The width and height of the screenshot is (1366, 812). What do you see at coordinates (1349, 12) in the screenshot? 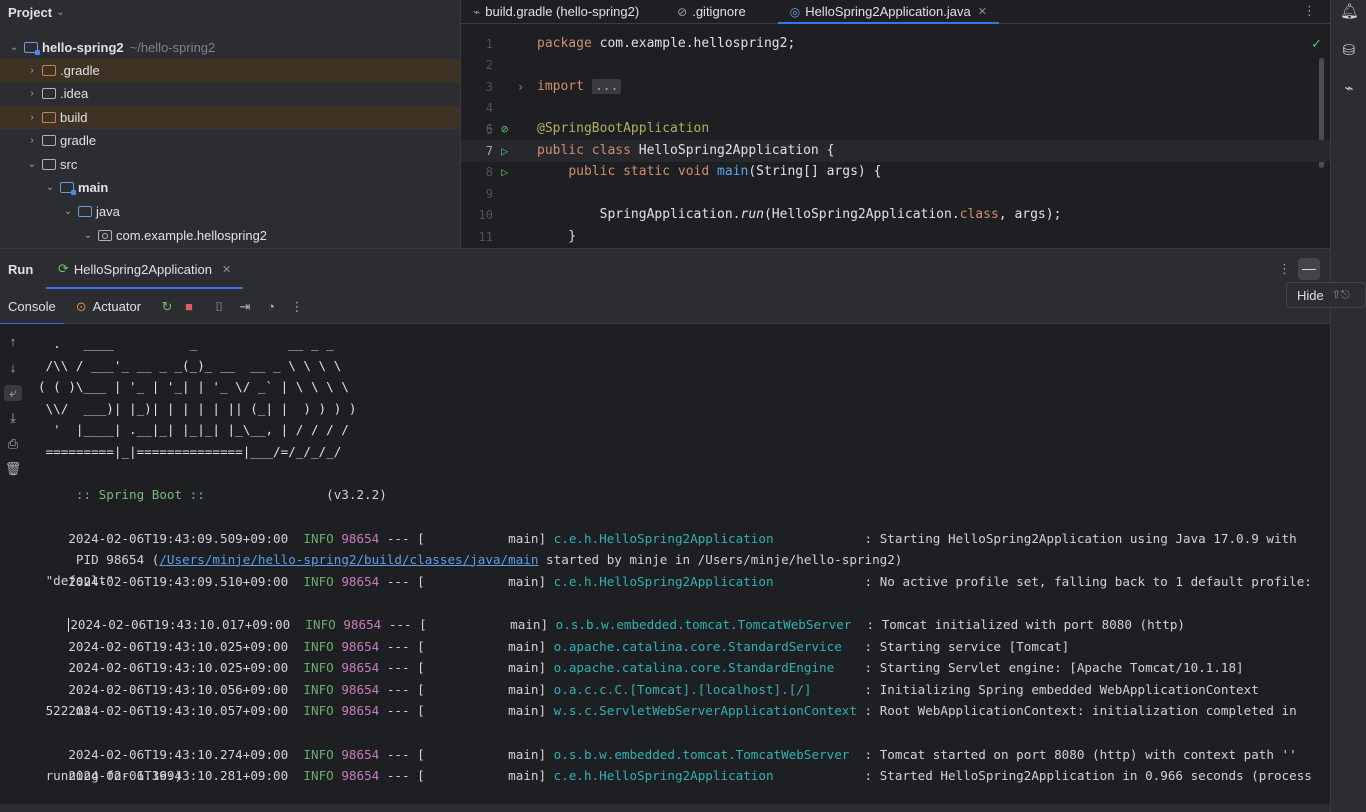
I see `notifications-bell-icon: 🔔︎` at bounding box center [1349, 12].